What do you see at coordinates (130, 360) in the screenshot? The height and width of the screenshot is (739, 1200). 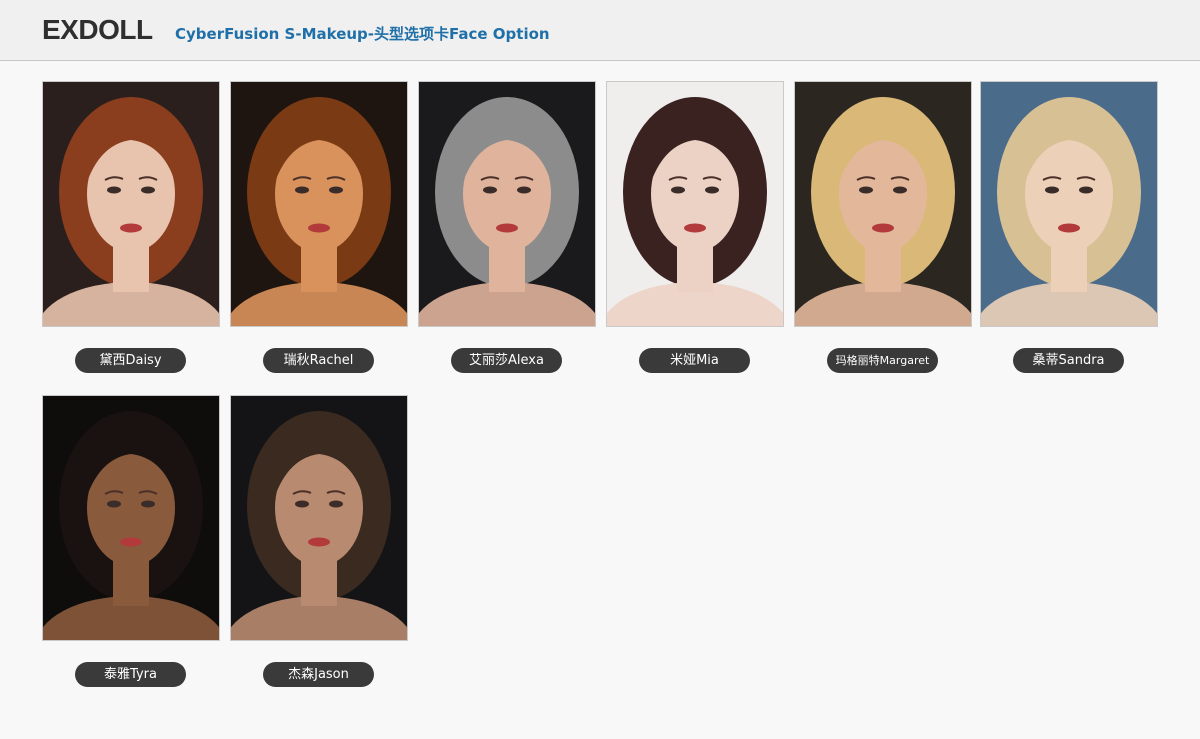 I see `face-name-label: 黛西Daisy` at bounding box center [130, 360].